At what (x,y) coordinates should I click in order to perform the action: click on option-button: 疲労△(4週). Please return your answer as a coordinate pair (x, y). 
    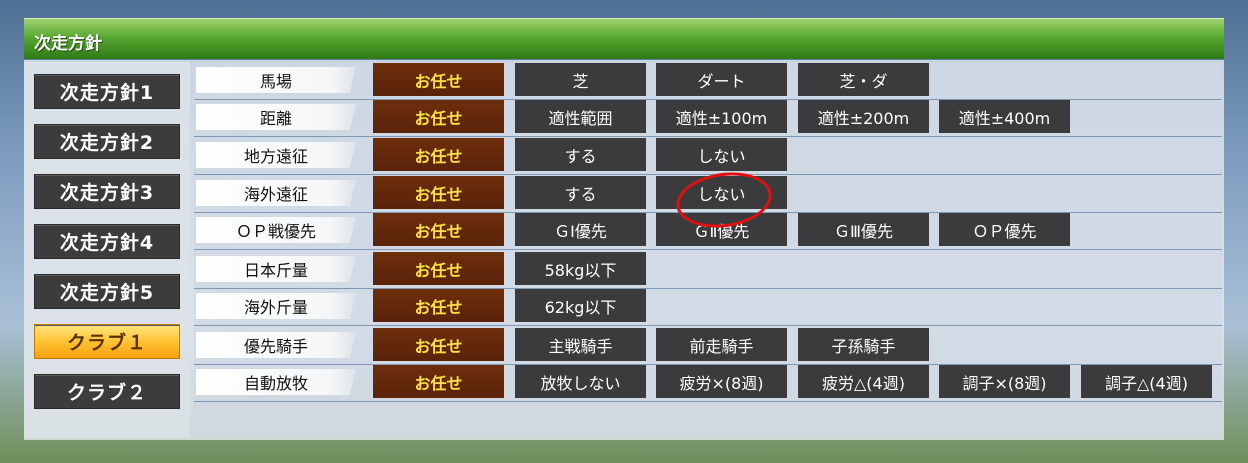
    Looking at the image, I should click on (863, 381).